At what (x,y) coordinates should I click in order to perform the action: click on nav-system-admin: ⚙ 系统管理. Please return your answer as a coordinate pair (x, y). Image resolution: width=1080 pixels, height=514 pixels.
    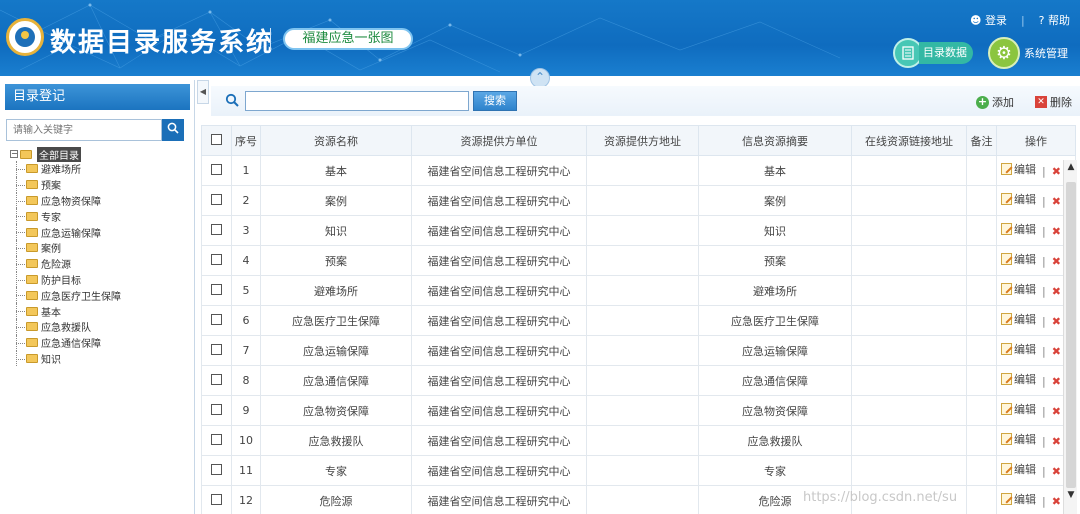
    Looking at the image, I should click on (1028, 53).